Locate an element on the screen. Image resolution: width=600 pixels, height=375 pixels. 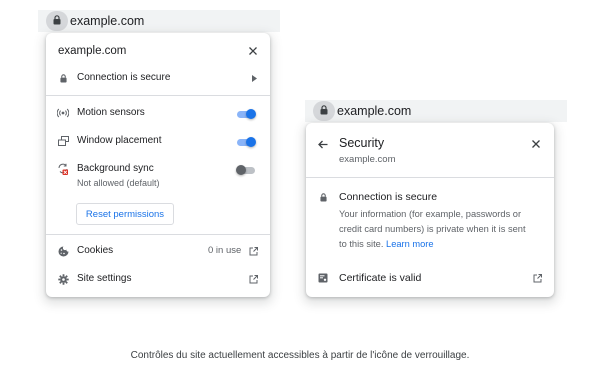
motion-sensor-icon is located at coordinates (63, 113).